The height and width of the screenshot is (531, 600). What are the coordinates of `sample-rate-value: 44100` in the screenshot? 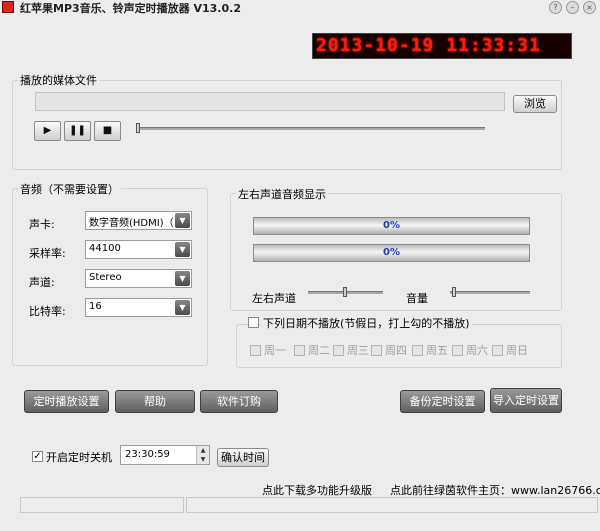 It's located at (105, 248).